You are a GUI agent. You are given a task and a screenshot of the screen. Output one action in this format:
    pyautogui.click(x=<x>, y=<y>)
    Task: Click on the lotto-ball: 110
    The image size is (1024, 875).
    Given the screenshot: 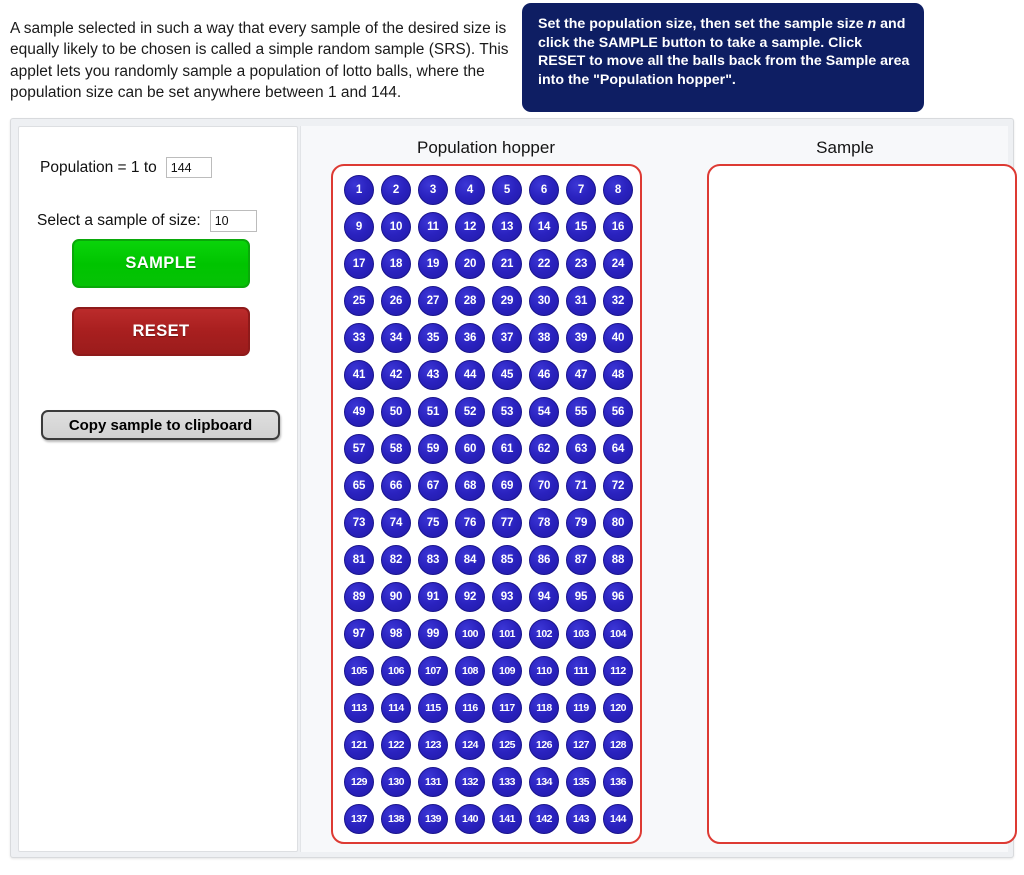 What is the action you would take?
    pyautogui.click(x=544, y=671)
    